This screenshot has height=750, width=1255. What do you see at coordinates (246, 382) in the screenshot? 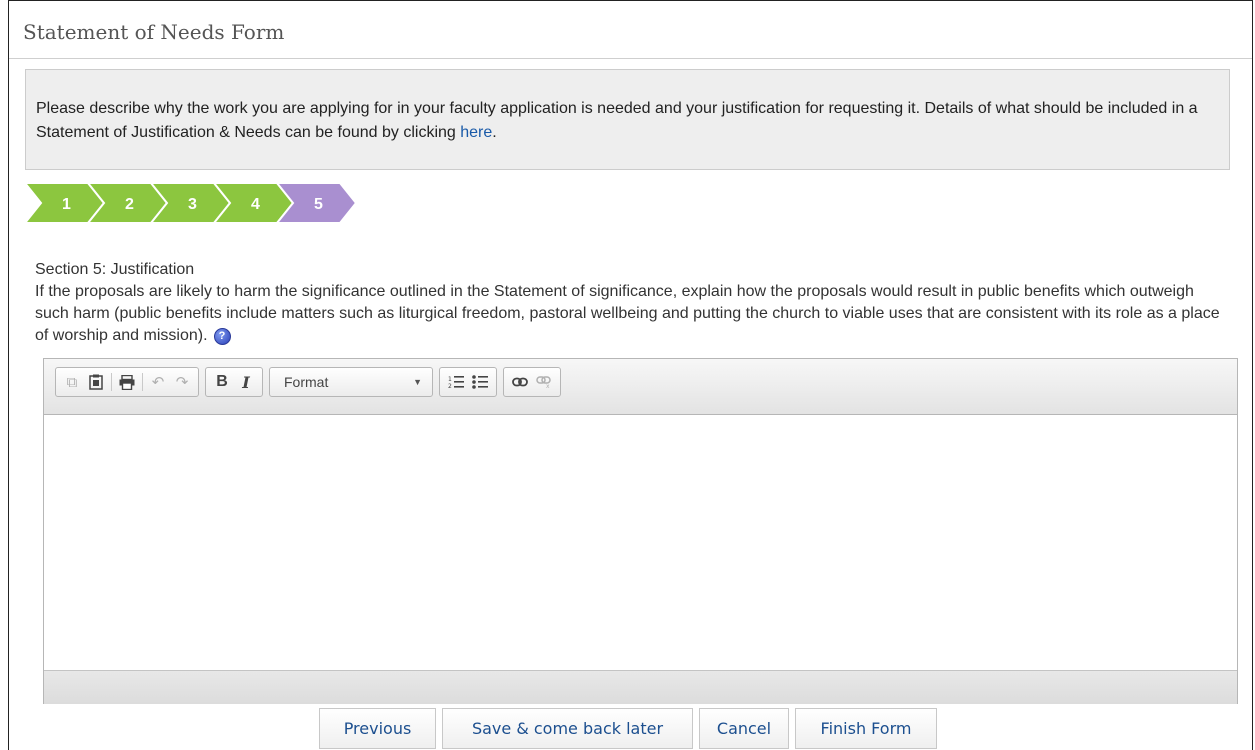
I see `italic-button: I` at bounding box center [246, 382].